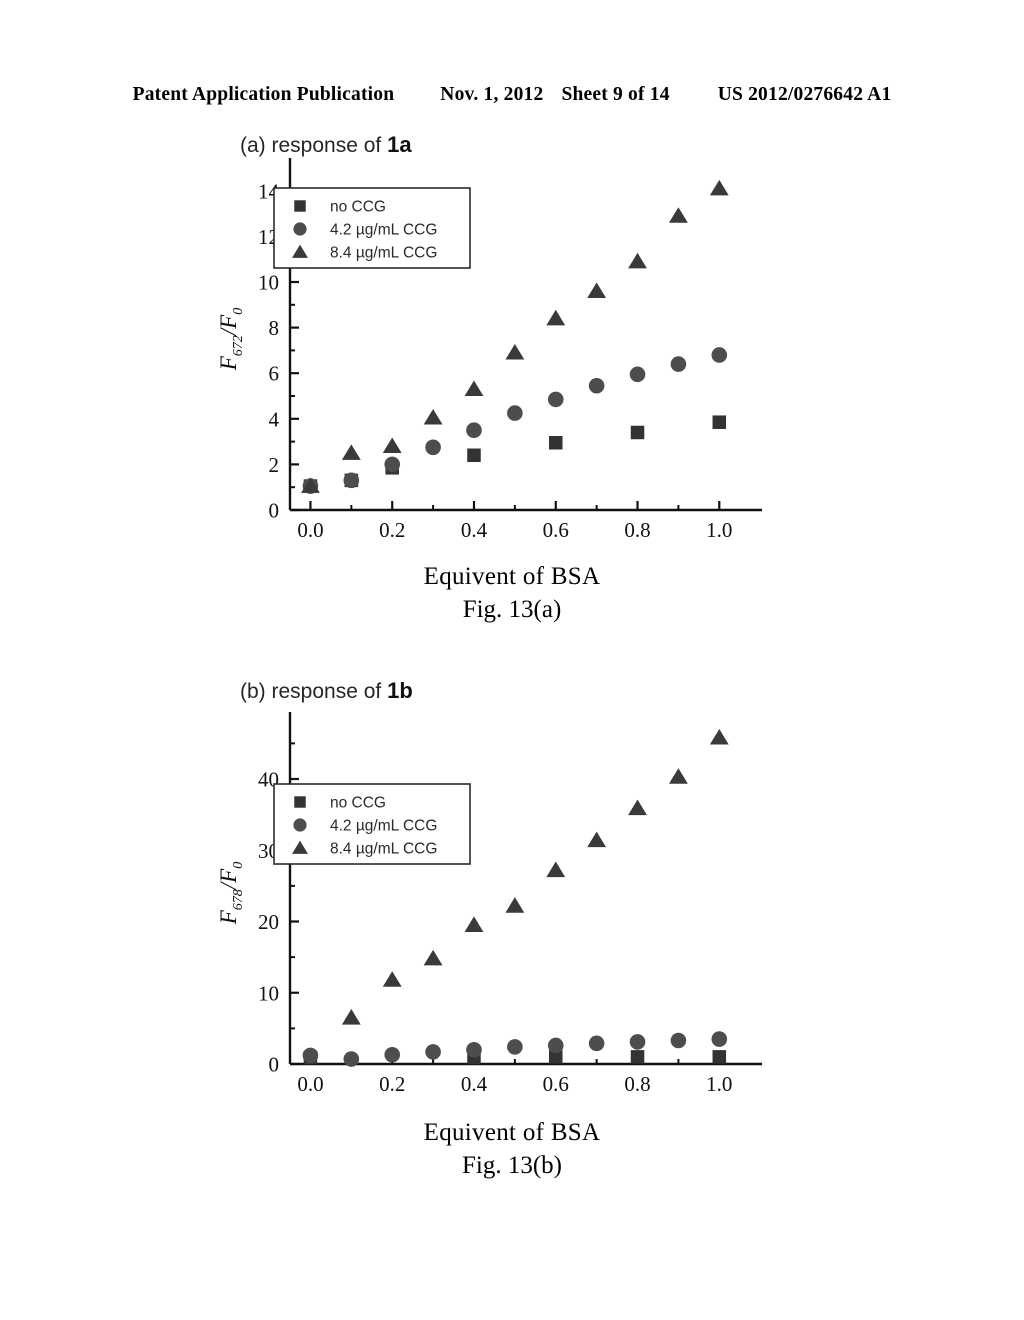 The width and height of the screenshot is (1024, 1320). What do you see at coordinates (274, 1065) in the screenshot?
I see `y-tick-label: 0` at bounding box center [274, 1065].